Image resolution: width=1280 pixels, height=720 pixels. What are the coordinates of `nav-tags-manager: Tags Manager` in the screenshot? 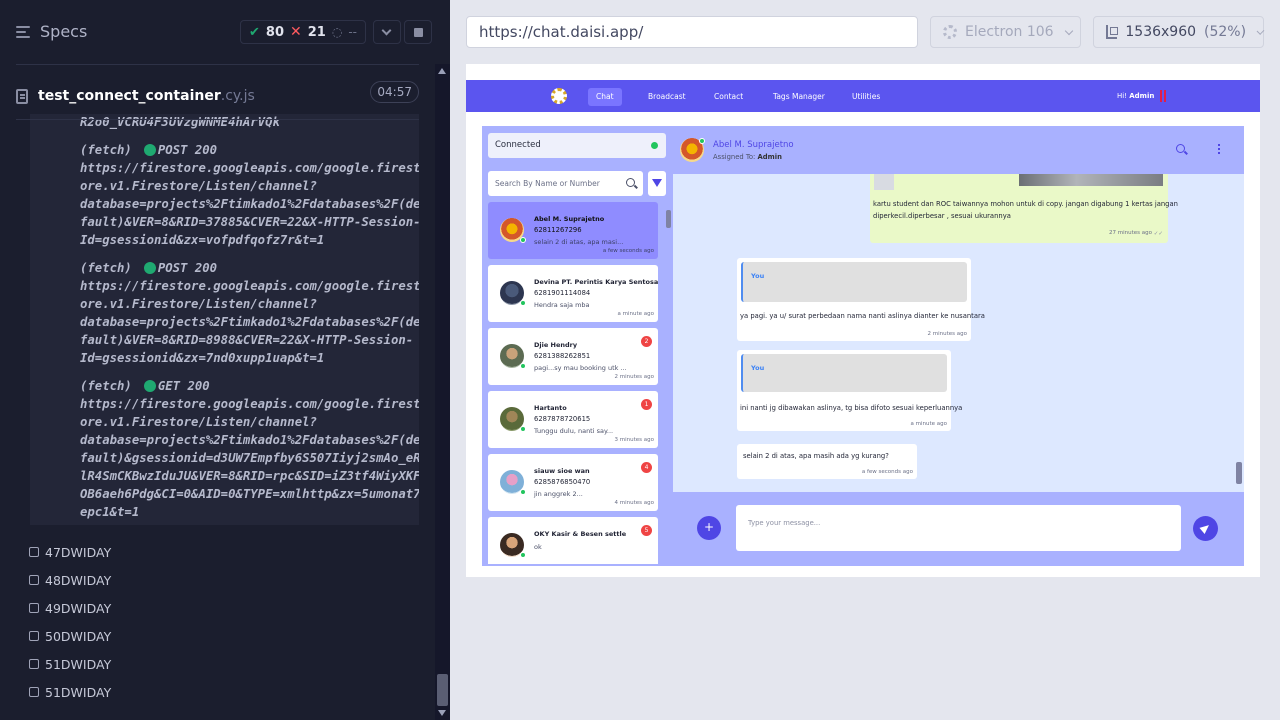 It's located at (799, 97).